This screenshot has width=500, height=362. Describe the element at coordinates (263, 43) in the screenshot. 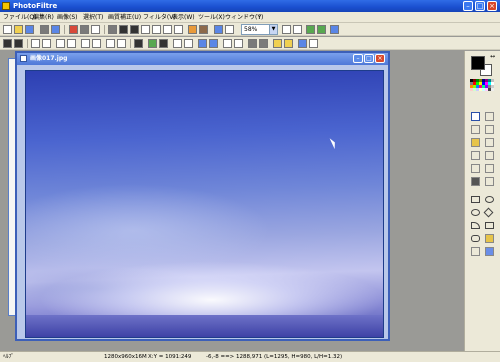

I see `flip-v-icon` at that location.